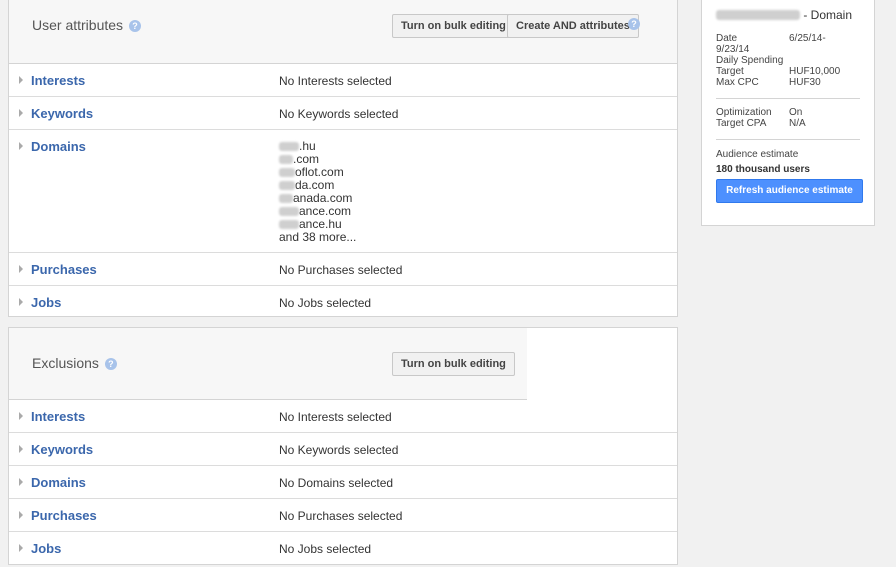  Describe the element at coordinates (733, 49) in the screenshot. I see `date-value-cont: 9/23/14` at that location.